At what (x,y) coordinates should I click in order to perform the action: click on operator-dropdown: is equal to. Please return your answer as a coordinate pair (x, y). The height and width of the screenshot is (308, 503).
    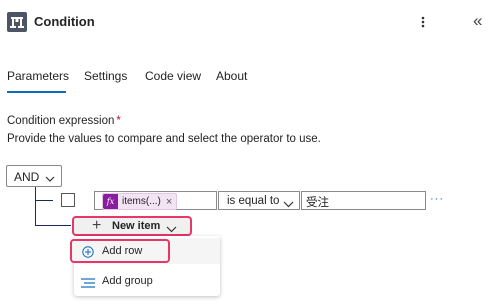
    Looking at the image, I should click on (259, 200).